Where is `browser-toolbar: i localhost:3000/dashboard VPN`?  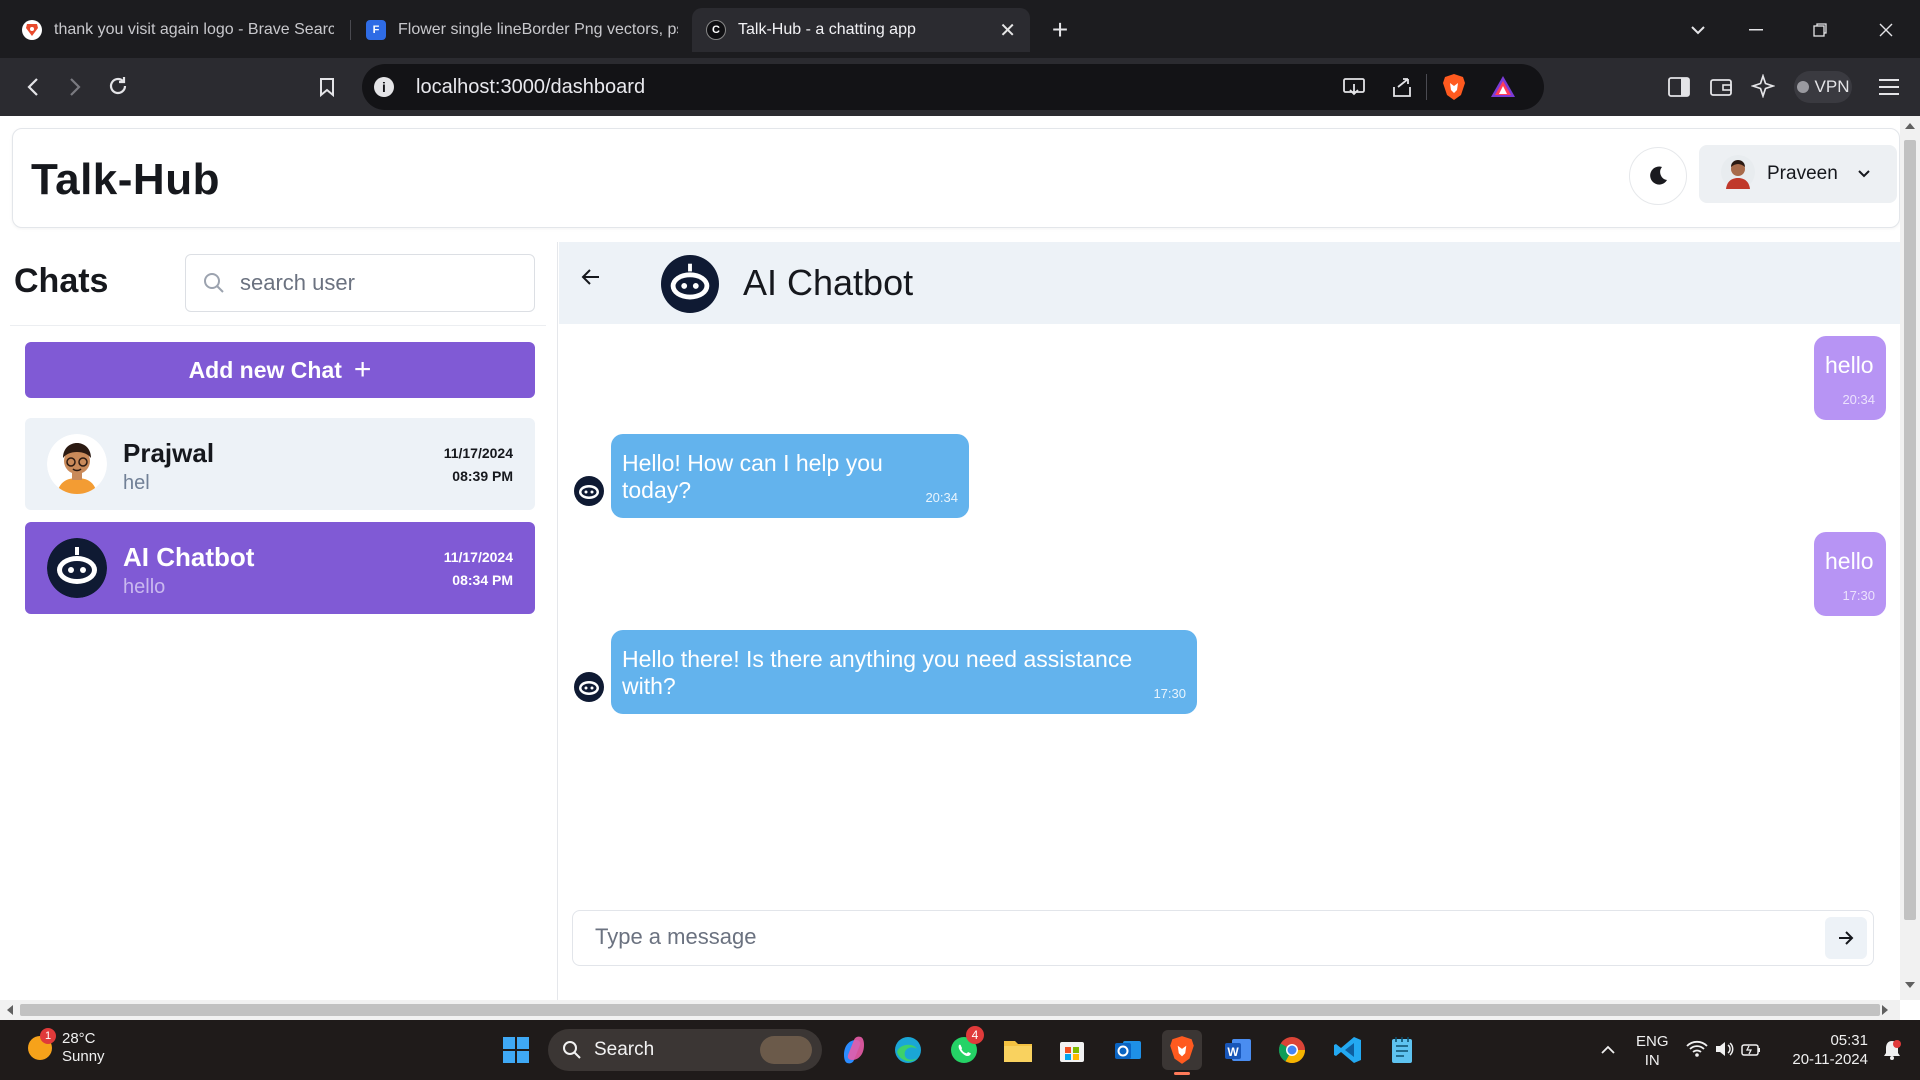 browser-toolbar: i localhost:3000/dashboard VPN is located at coordinates (960, 87).